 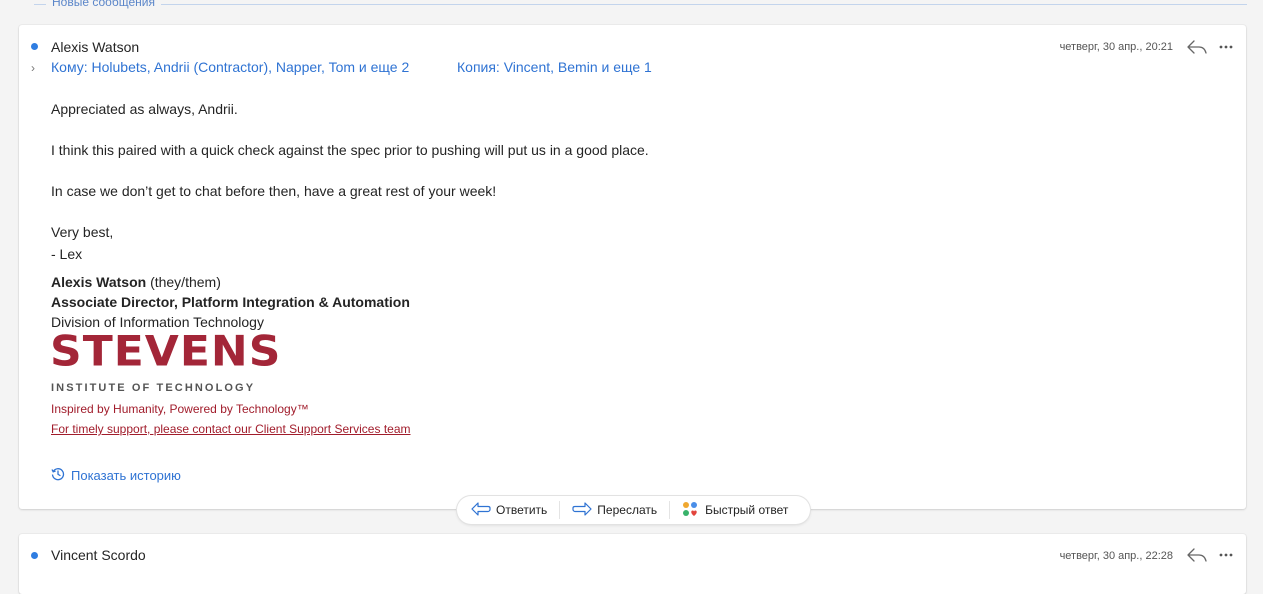 I want to click on signature-name: Alexis Watson, so click(x=99, y=282).